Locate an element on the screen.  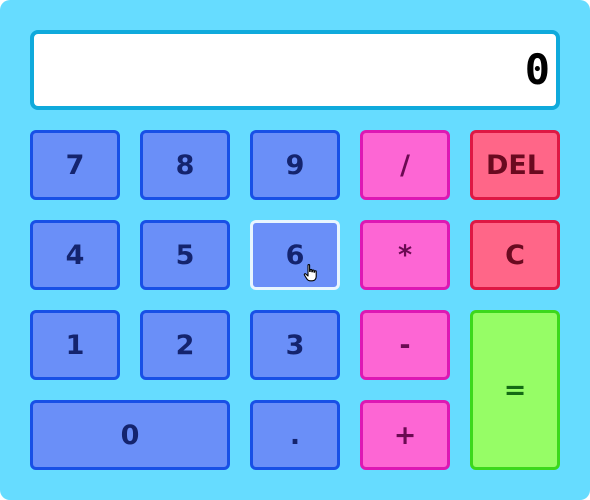
display-value: 0 is located at coordinates (537, 69).